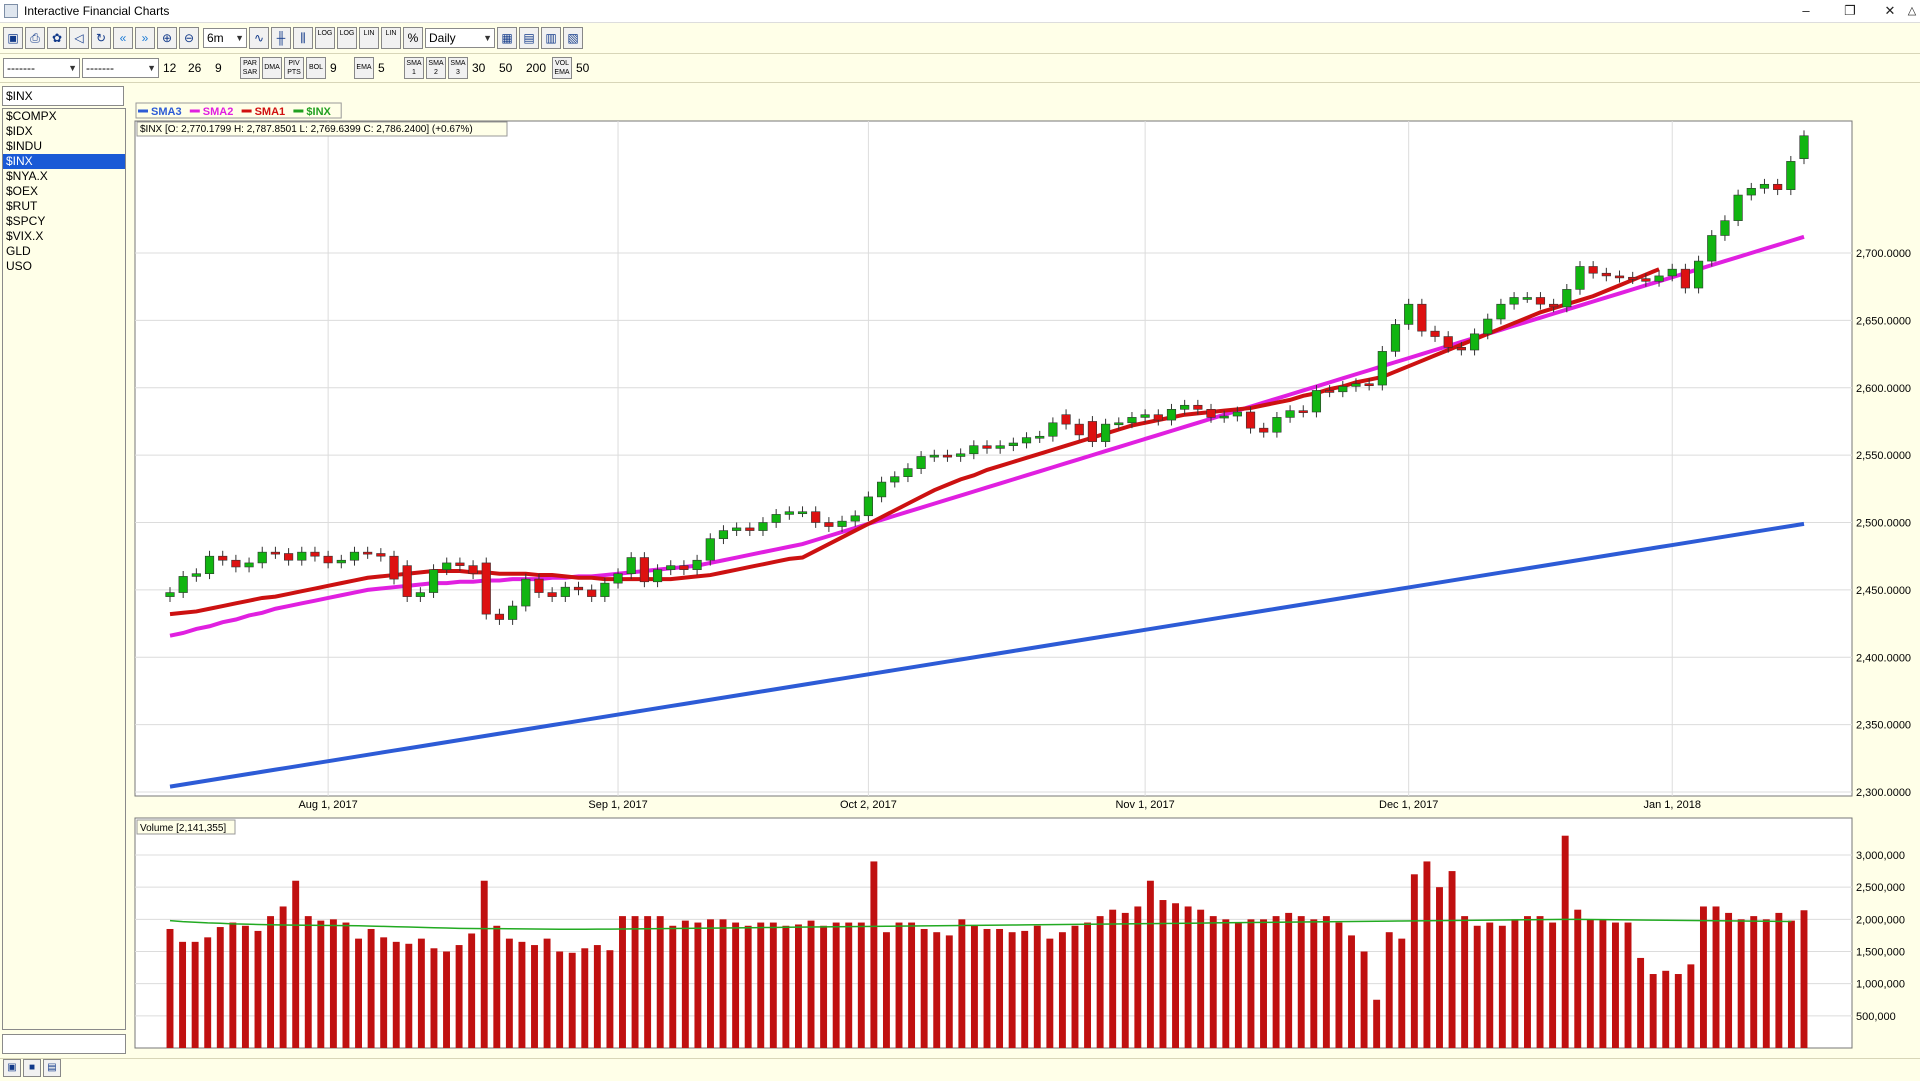 The height and width of the screenshot is (1081, 1920). What do you see at coordinates (12, 1068) in the screenshot?
I see `open-icon: ▣` at bounding box center [12, 1068].